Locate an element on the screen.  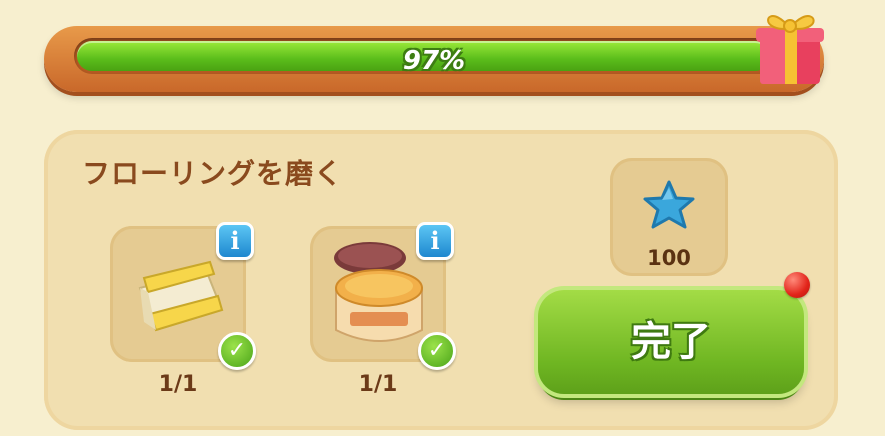
progress-bar: 97% is located at coordinates (434, 59).